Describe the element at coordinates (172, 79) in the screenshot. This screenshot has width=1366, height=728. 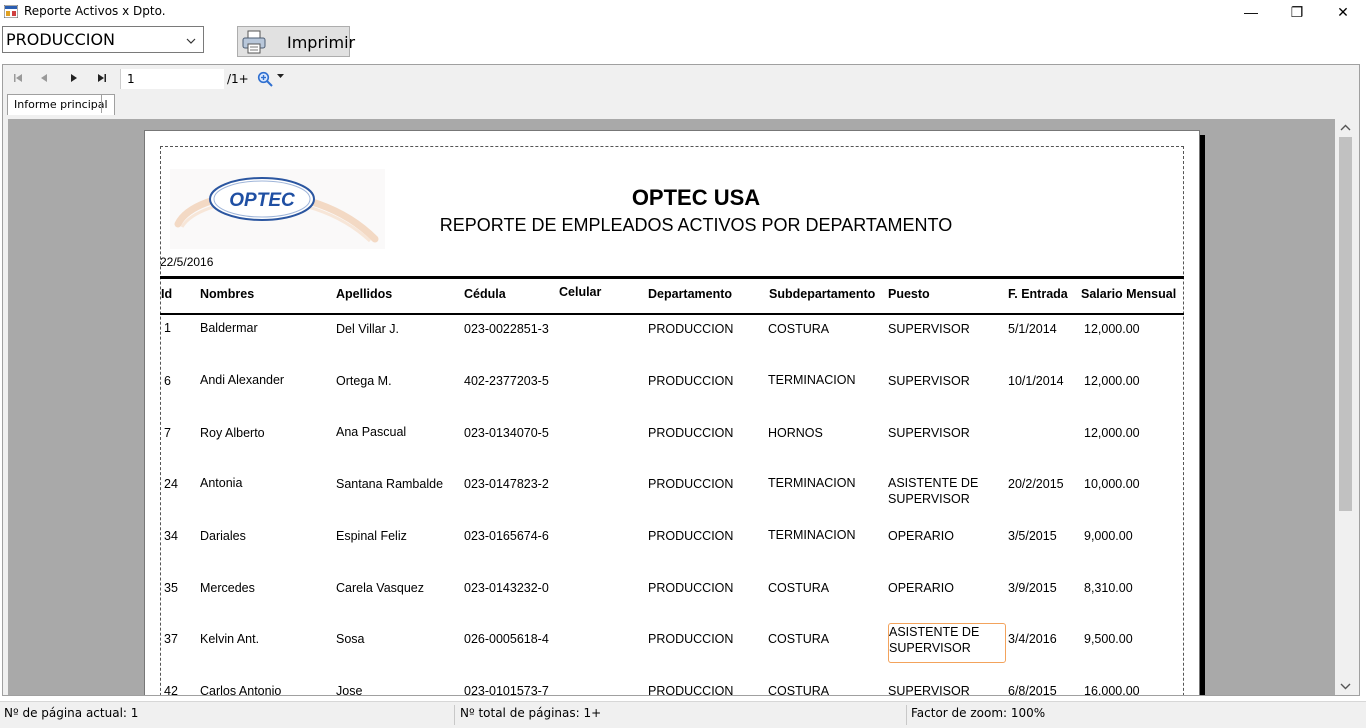
I see `page-number-input` at that location.